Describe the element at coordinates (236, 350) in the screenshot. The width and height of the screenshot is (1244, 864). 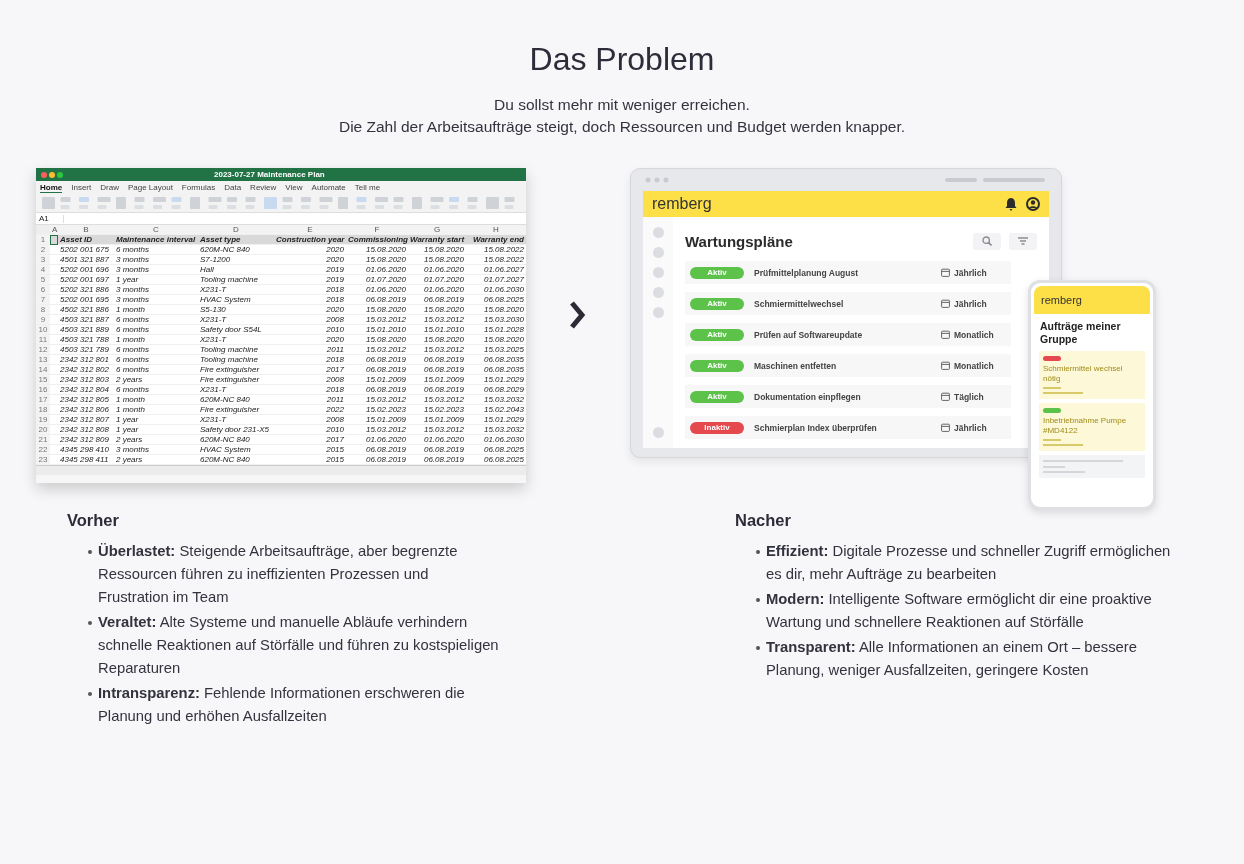
I see `table-cell: Tooling machine` at that location.